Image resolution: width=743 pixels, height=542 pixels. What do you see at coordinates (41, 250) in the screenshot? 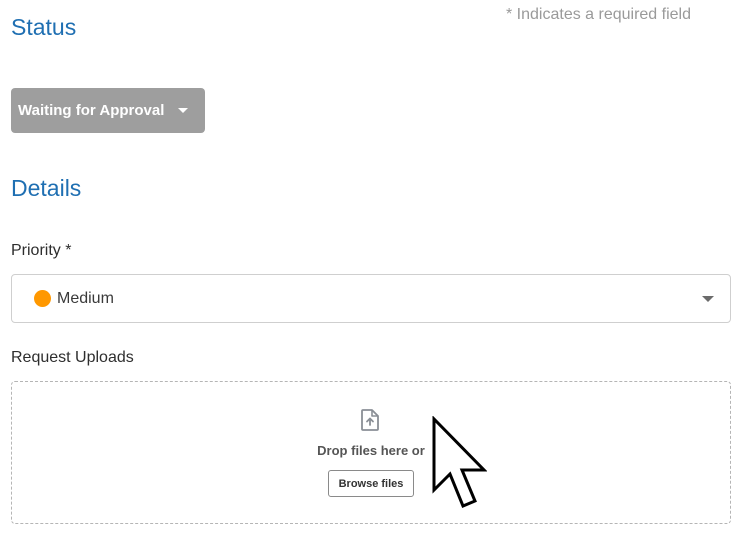
I see `priority-label: Priority *` at bounding box center [41, 250].